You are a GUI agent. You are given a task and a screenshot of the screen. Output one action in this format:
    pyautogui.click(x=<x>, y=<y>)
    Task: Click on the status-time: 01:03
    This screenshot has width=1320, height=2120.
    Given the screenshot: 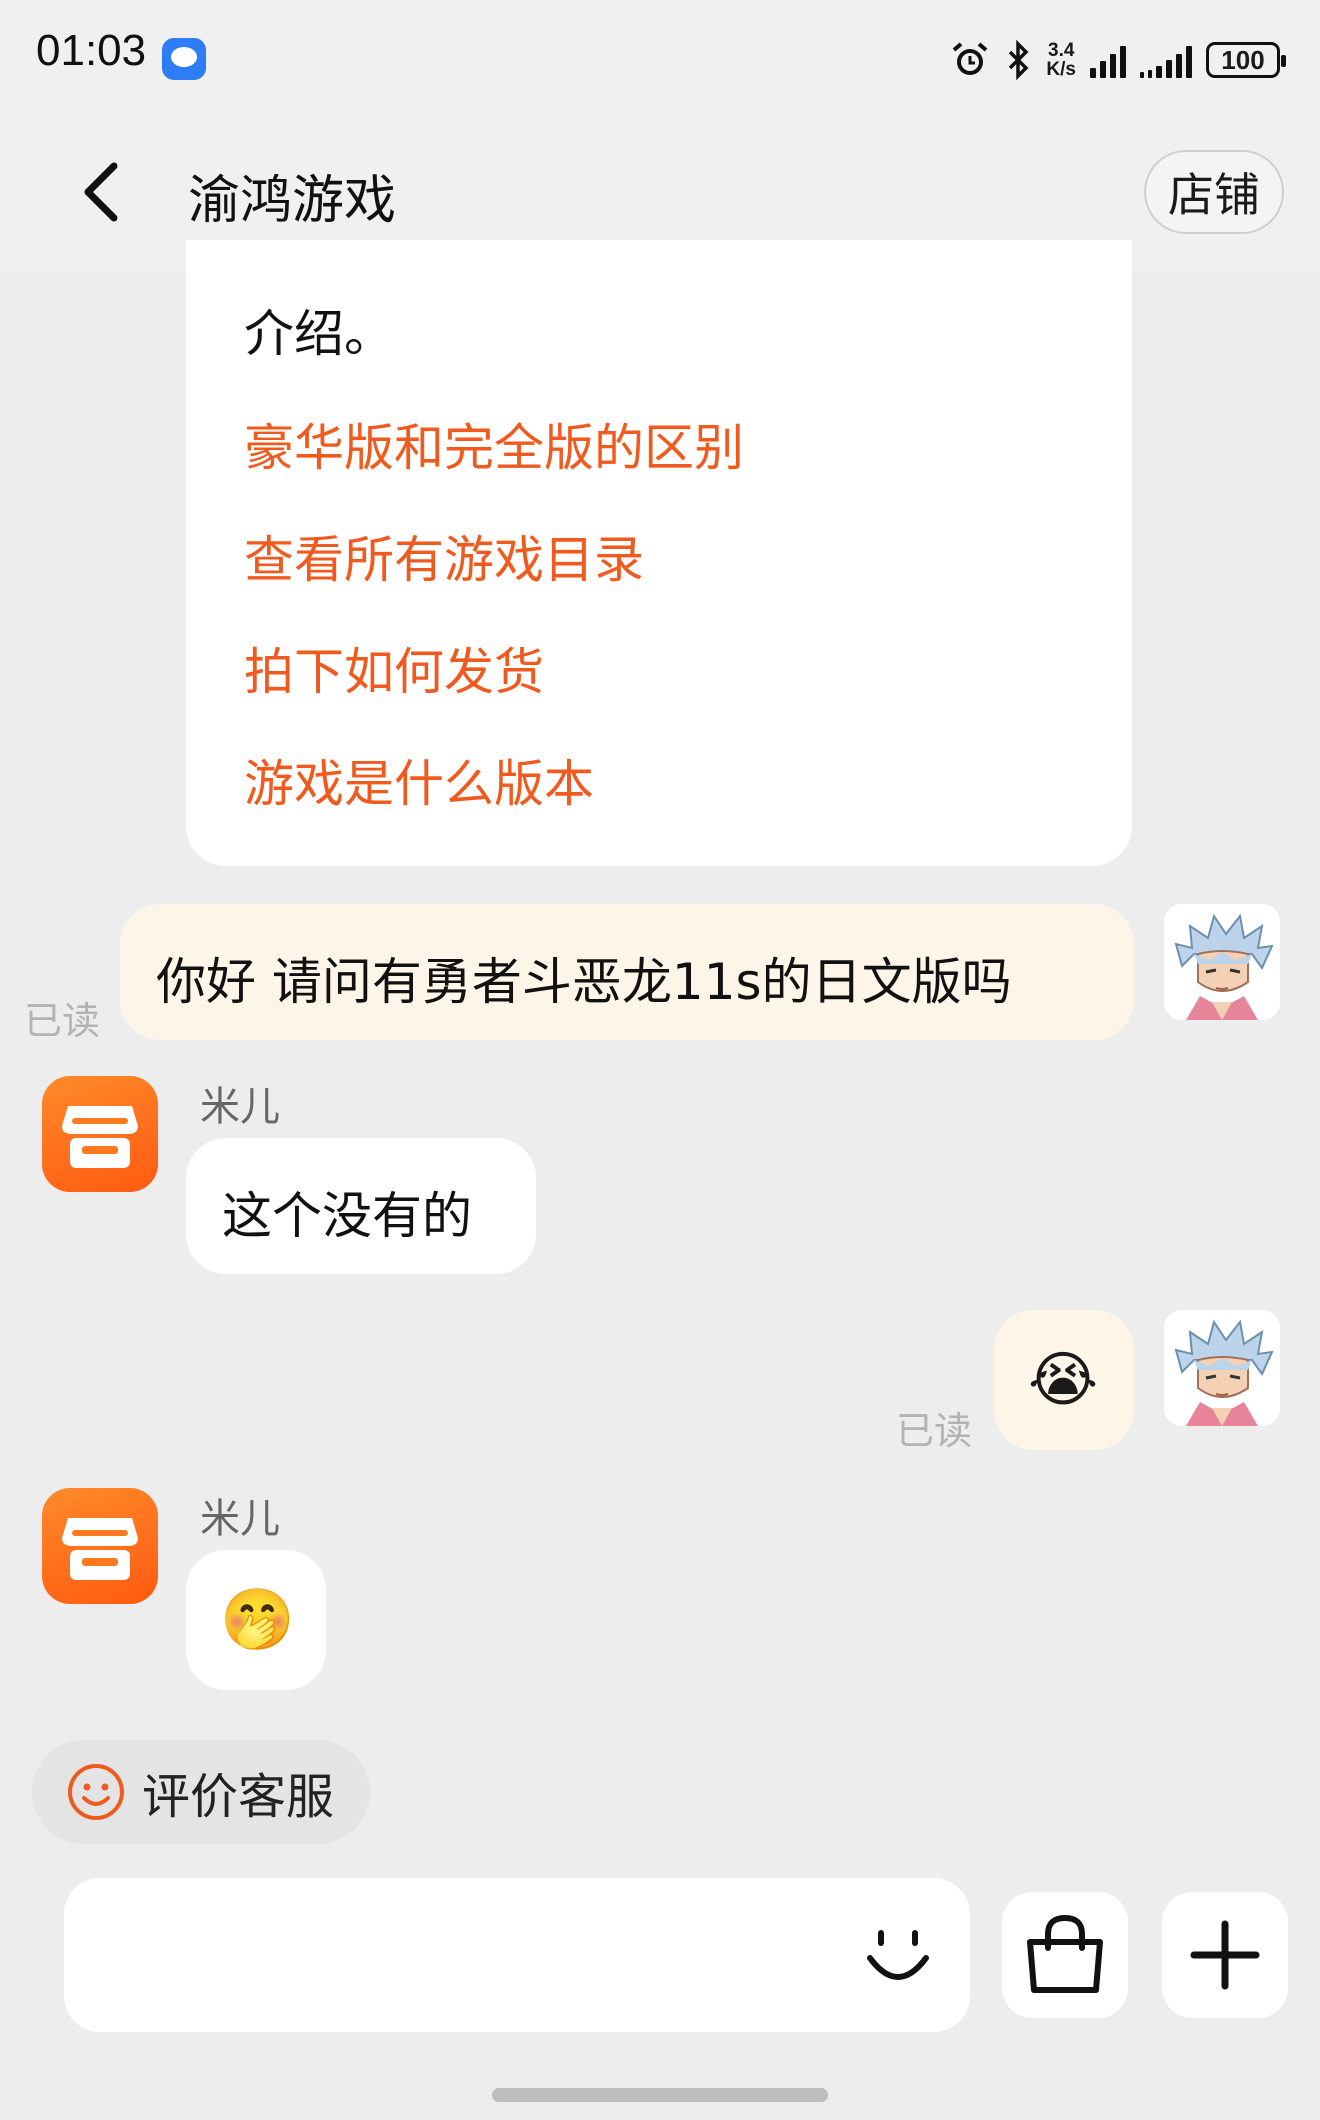 What is the action you would take?
    pyautogui.click(x=91, y=50)
    